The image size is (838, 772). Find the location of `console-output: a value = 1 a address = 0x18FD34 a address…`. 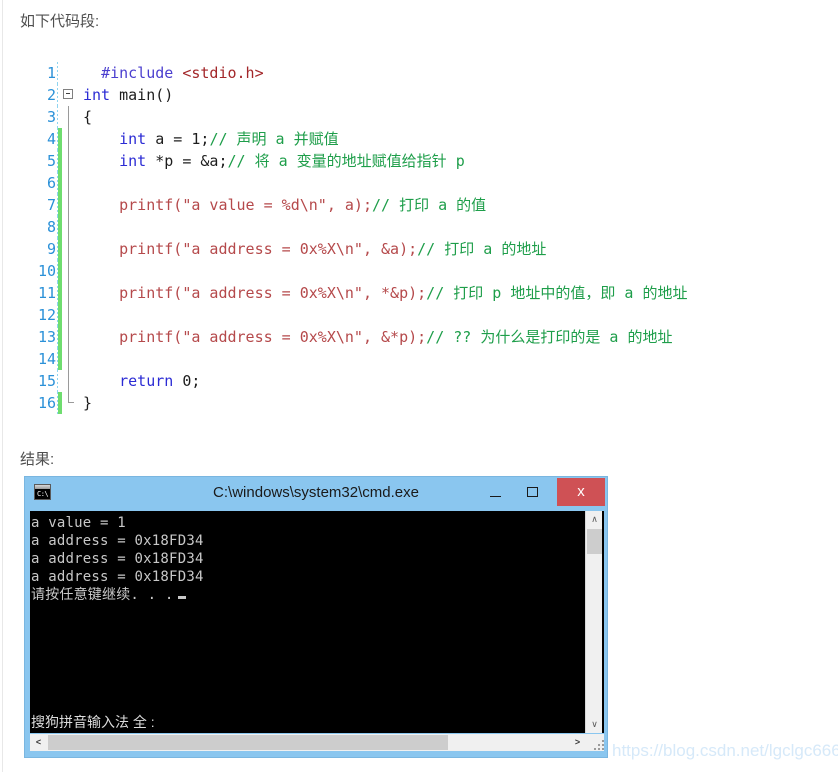

console-output: a value = 1 a address = 0x18FD34 a address… is located at coordinates (117, 559).